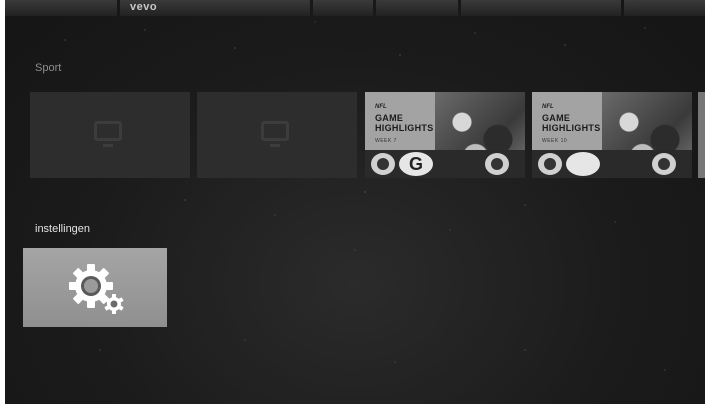  What do you see at coordinates (550, 164) in the screenshot?
I see `chargers-logo-icon` at bounding box center [550, 164].